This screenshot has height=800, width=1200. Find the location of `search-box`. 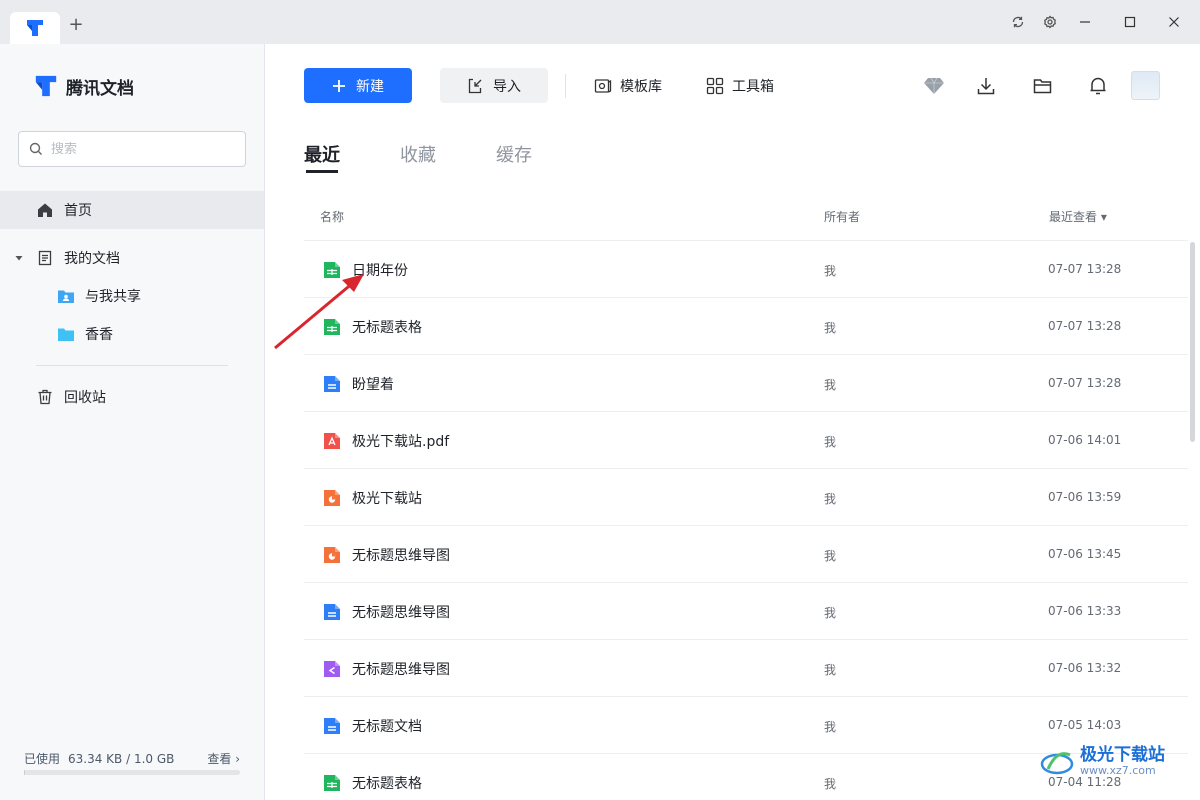

search-box is located at coordinates (132, 149).